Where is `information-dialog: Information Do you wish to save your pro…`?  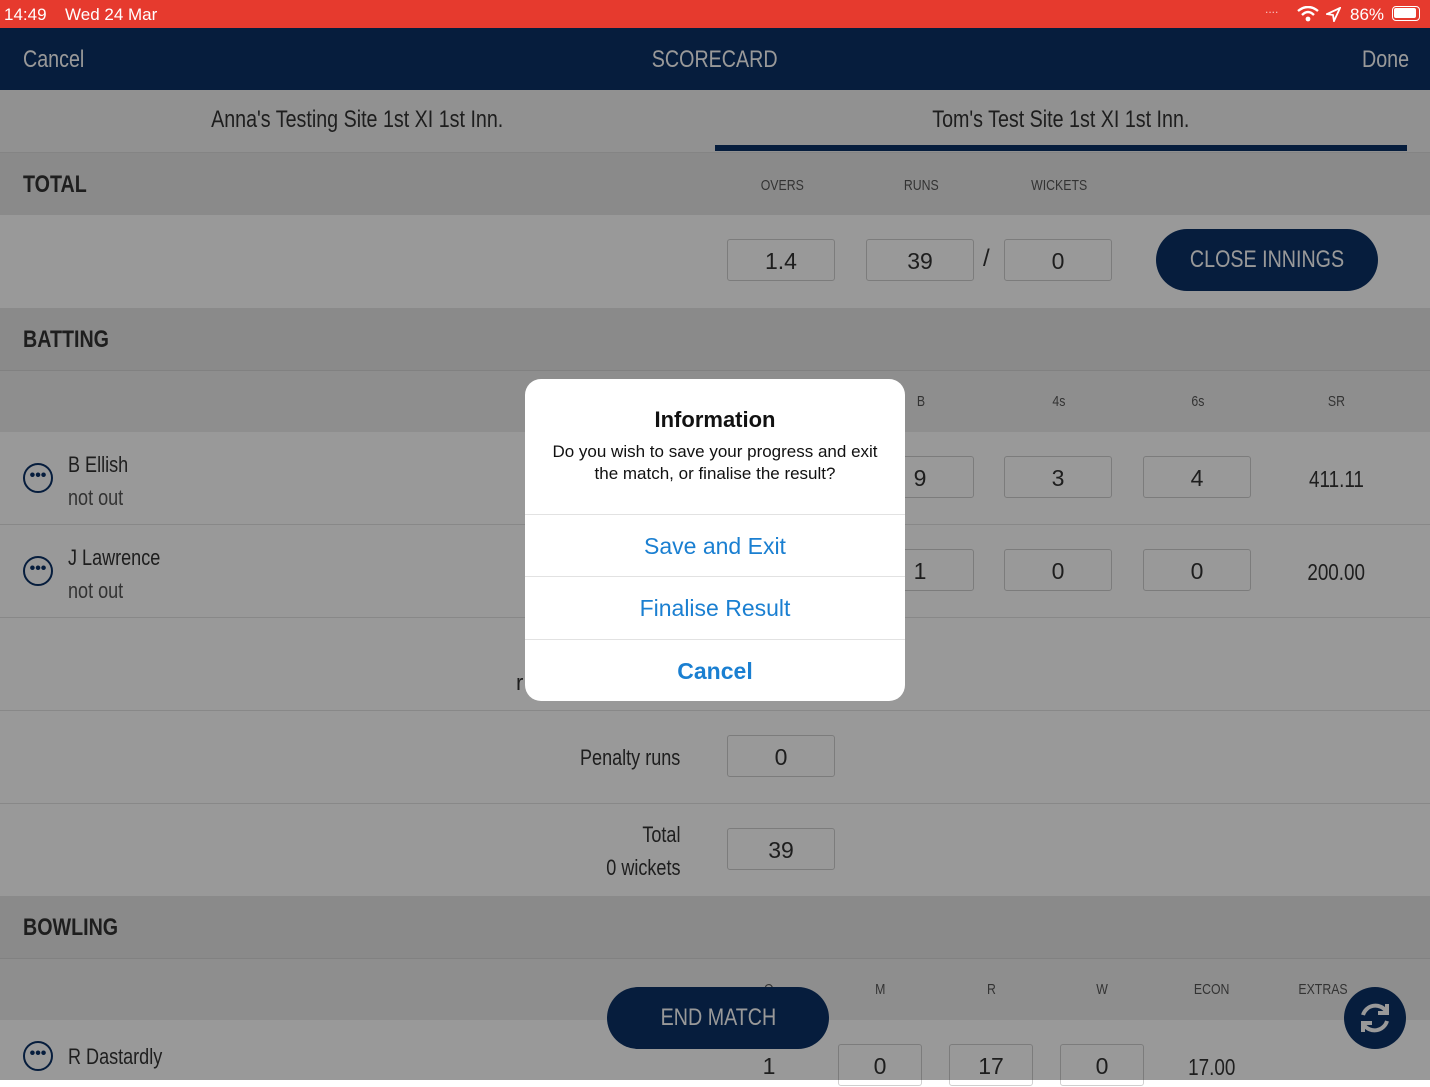 information-dialog: Information Do you wish to save your pro… is located at coordinates (715, 540).